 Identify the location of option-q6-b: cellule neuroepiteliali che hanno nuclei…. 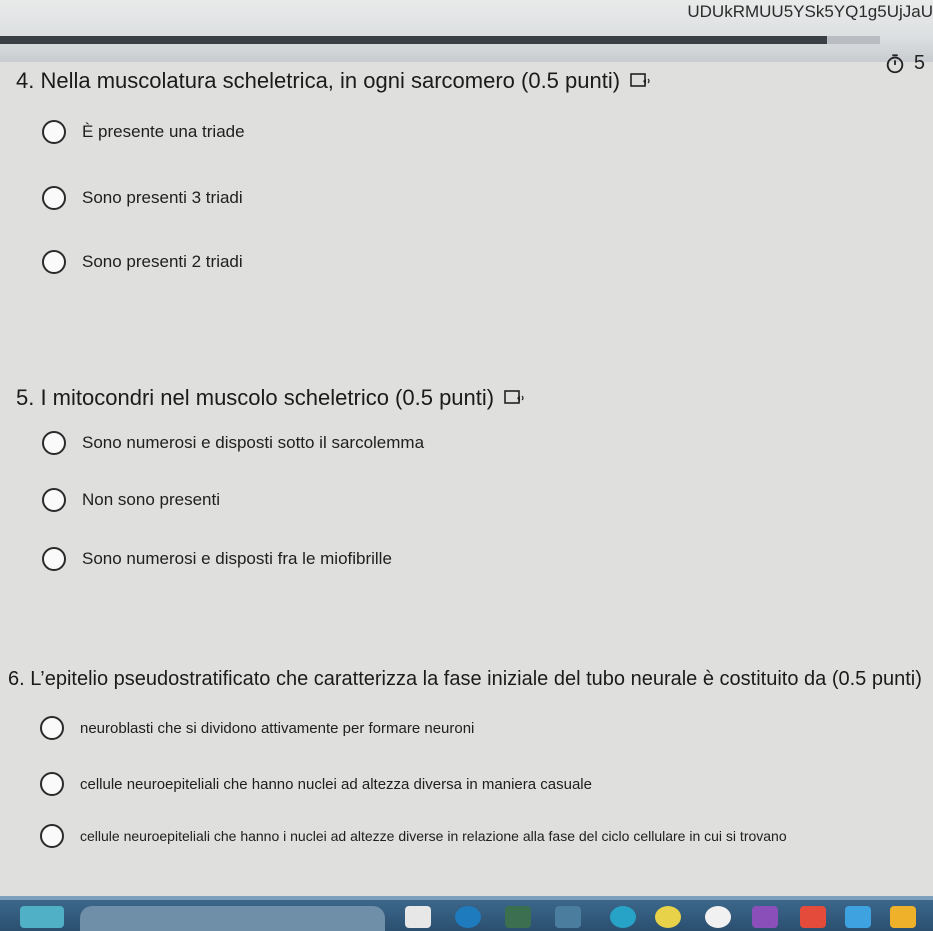
(316, 784).